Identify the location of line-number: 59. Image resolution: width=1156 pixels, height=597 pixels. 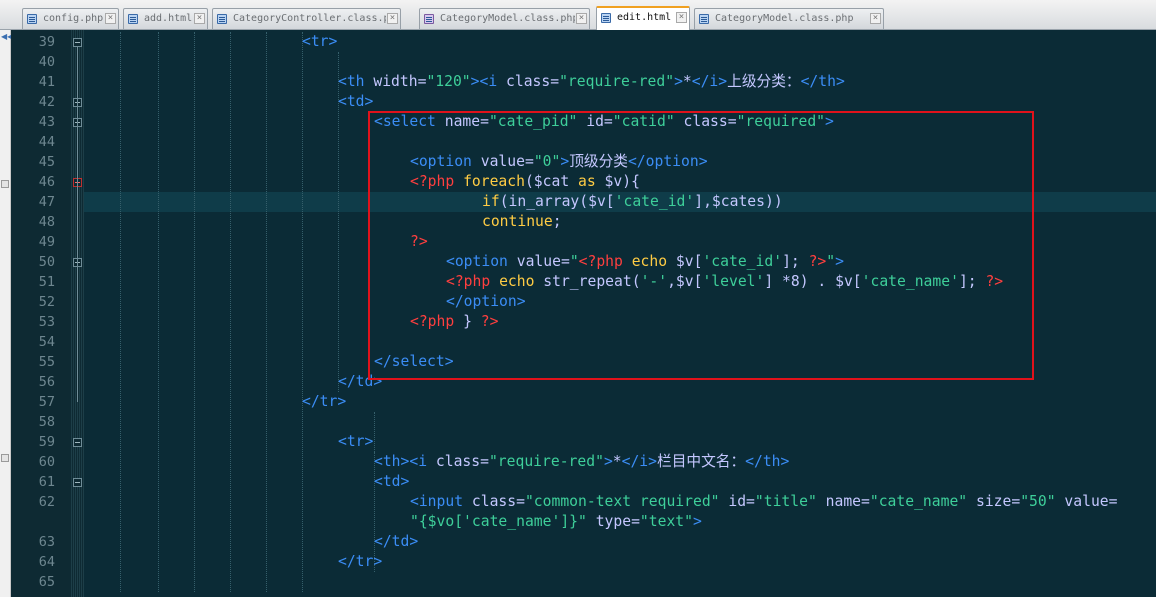
(46, 442).